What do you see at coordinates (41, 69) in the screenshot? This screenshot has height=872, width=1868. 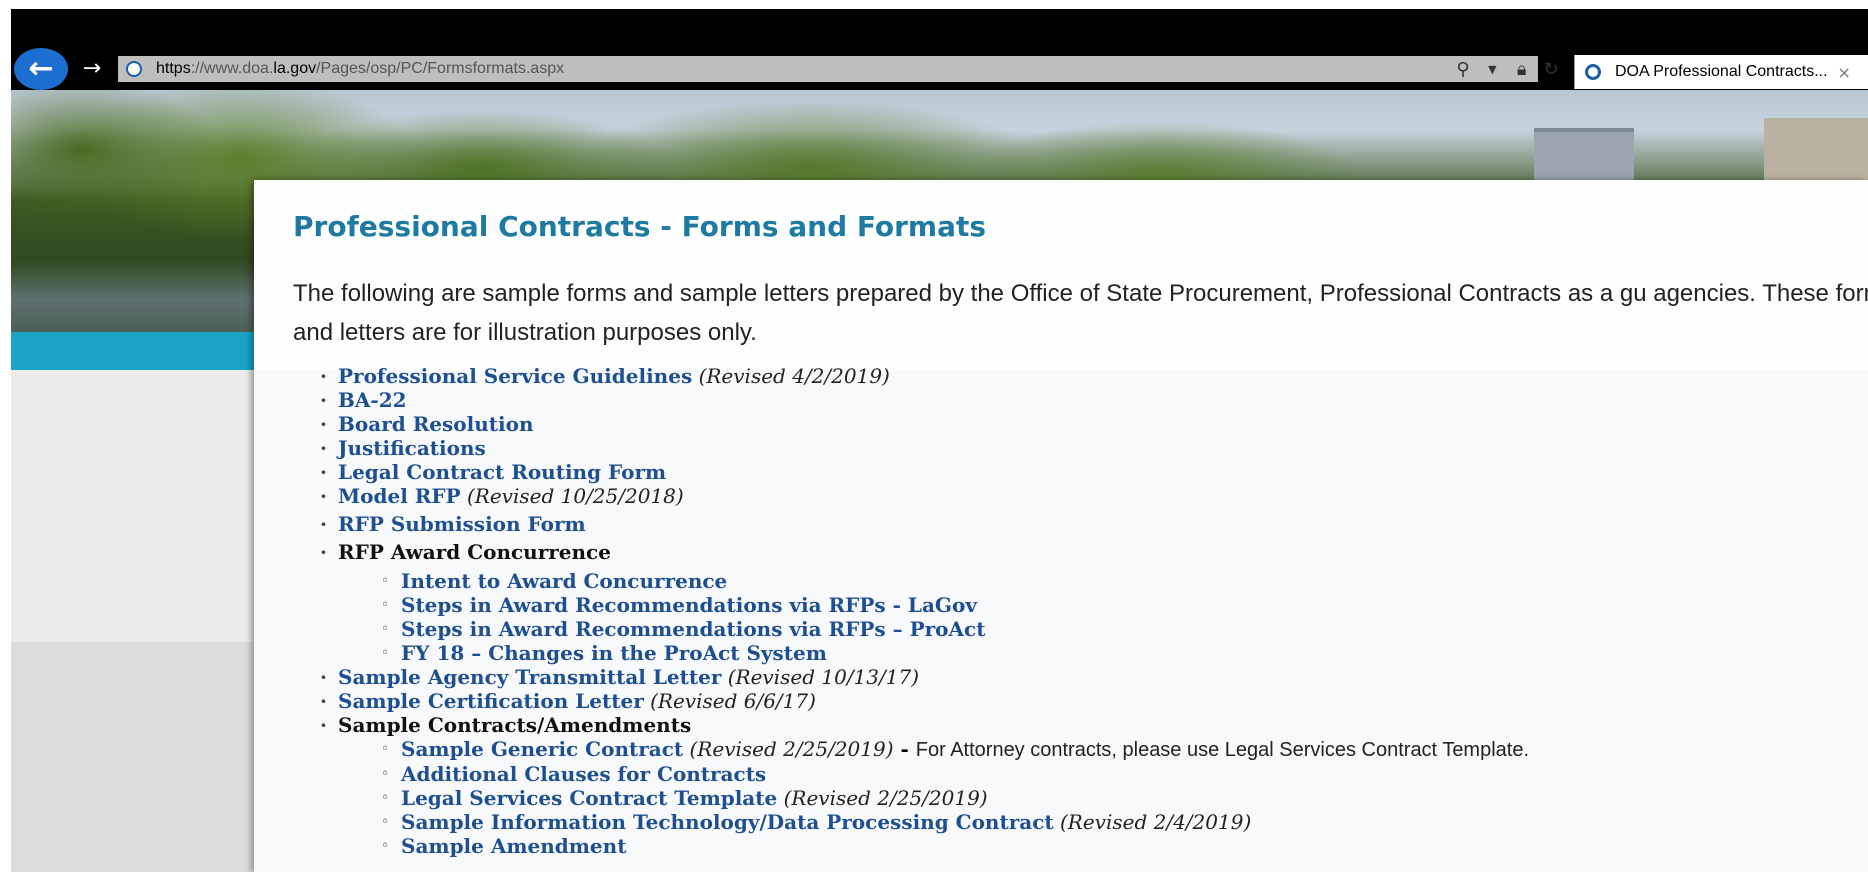 I see `back-button: ←` at bounding box center [41, 69].